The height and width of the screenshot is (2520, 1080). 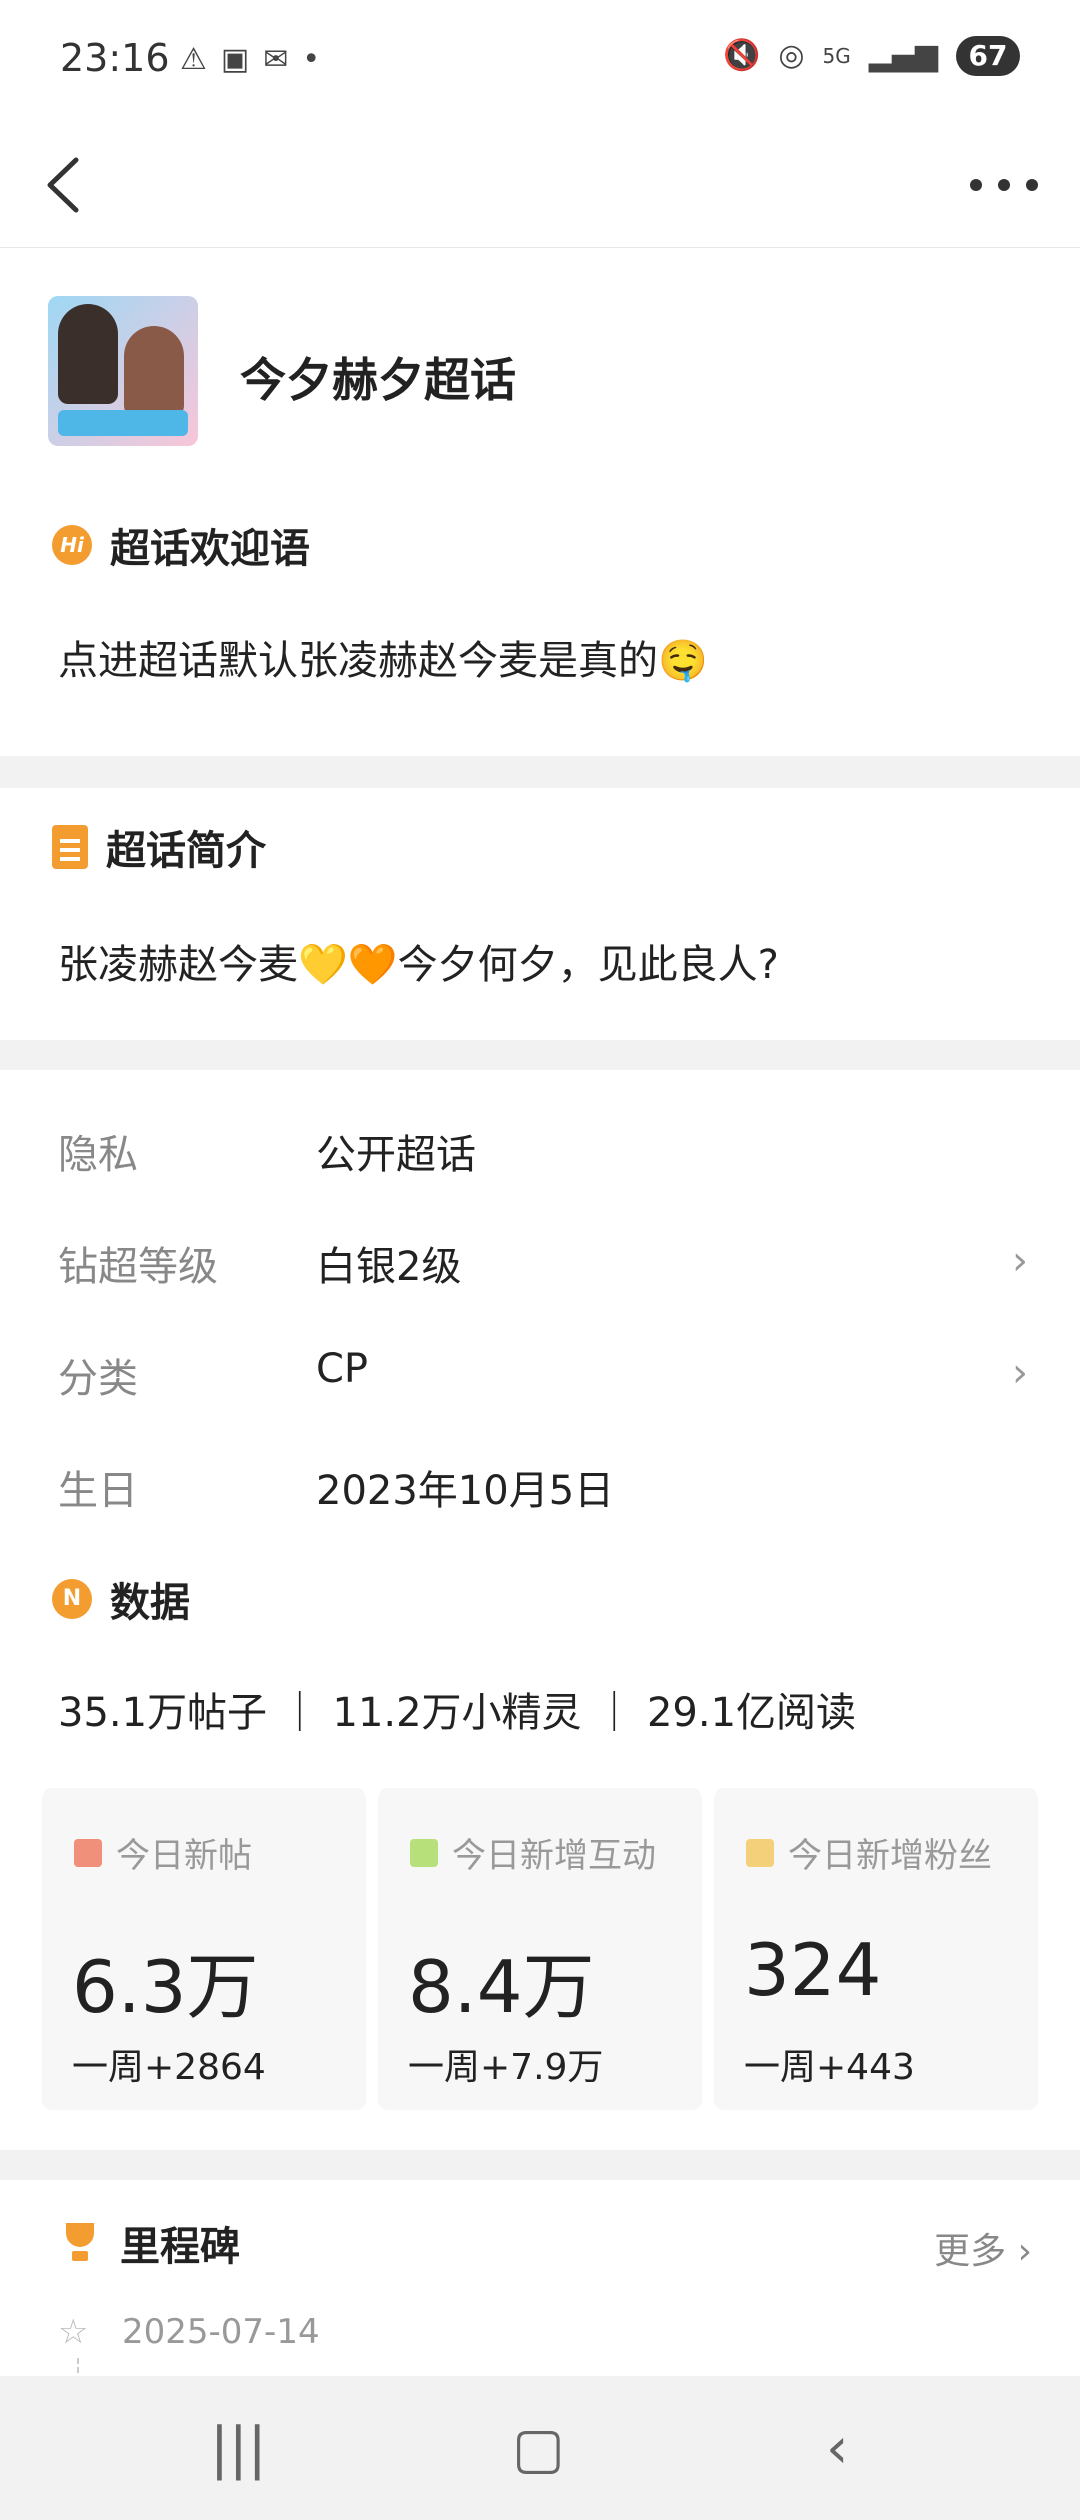 I want to click on stat-delta: 一周+2864, so click(x=169, y=2067).